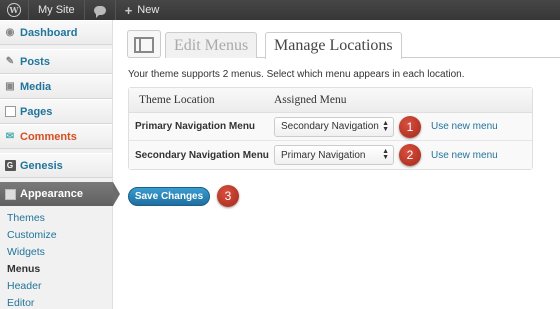 Image resolution: width=560 pixels, height=309 pixels. I want to click on comment-icon: ✉, so click(10, 136).